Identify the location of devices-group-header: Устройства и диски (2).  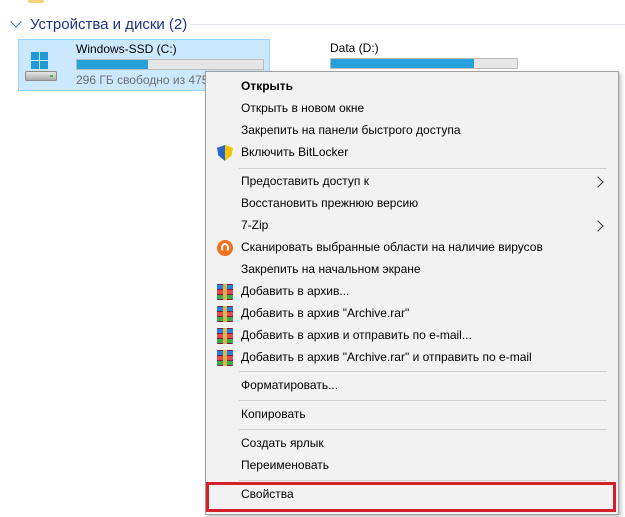
(98, 24).